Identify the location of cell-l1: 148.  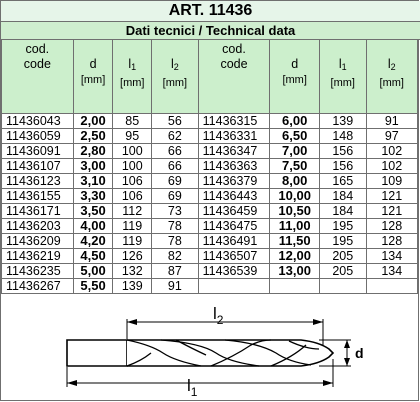
(343, 136).